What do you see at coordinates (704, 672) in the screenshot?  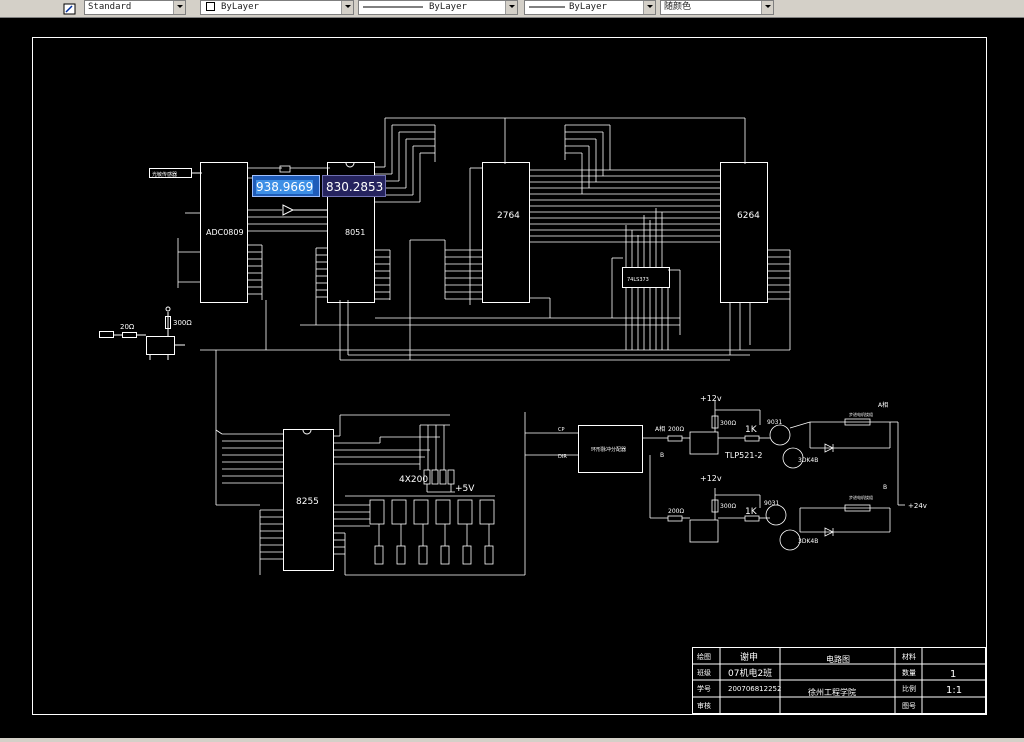 I see `tb-class-label: 班级` at bounding box center [704, 672].